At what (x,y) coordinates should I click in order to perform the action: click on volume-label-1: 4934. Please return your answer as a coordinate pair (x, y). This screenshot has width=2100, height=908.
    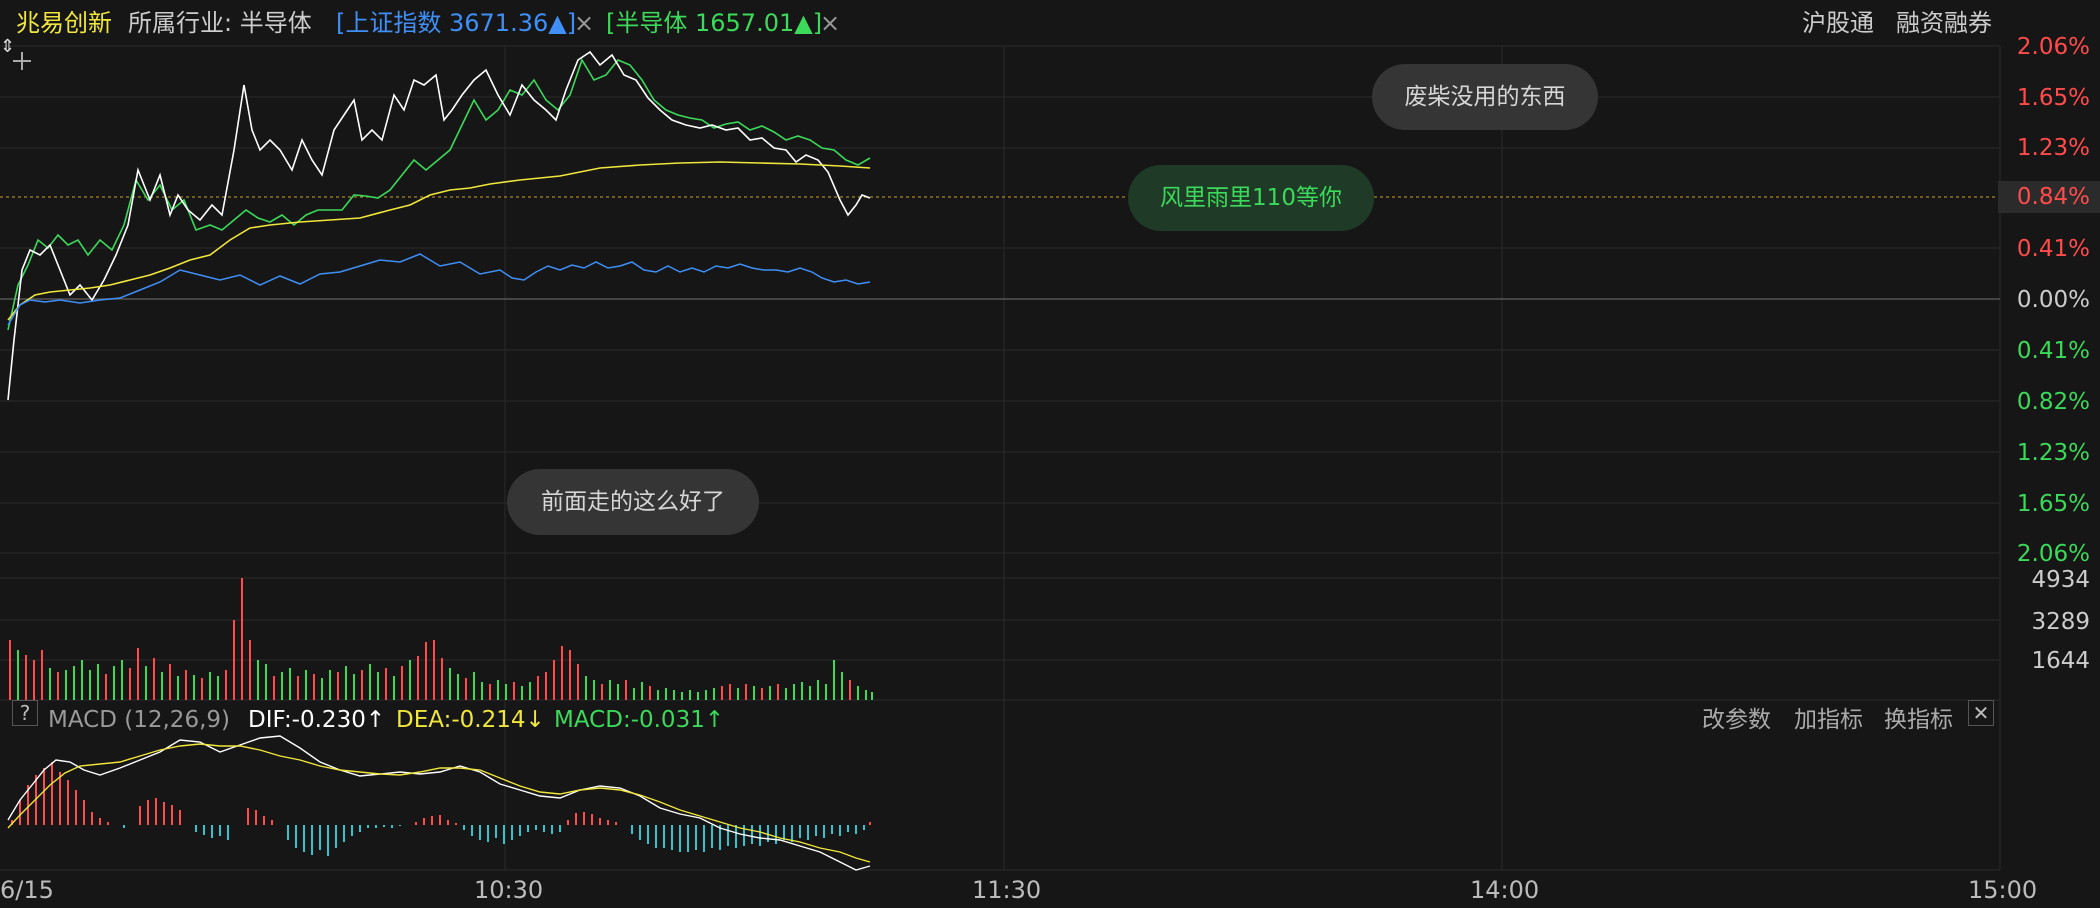
    Looking at the image, I should click on (2060, 580).